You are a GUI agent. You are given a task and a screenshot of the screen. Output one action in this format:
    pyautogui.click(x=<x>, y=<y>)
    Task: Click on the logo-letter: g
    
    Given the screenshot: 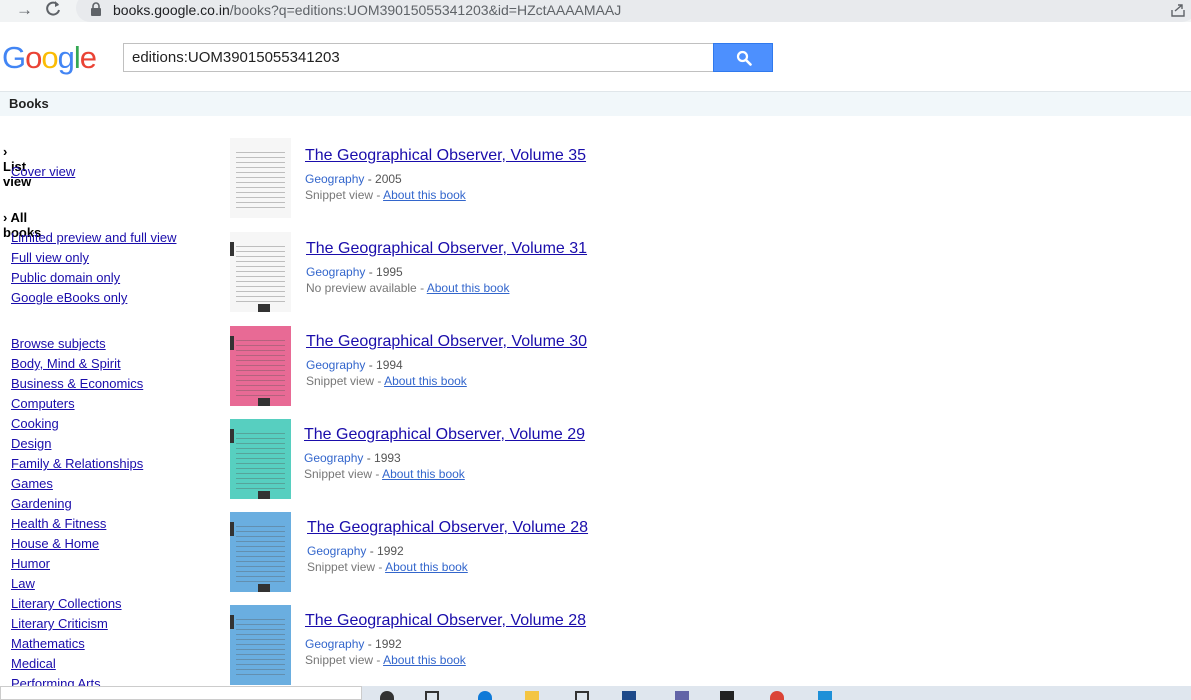 What is the action you would take?
    pyautogui.click(x=66, y=57)
    